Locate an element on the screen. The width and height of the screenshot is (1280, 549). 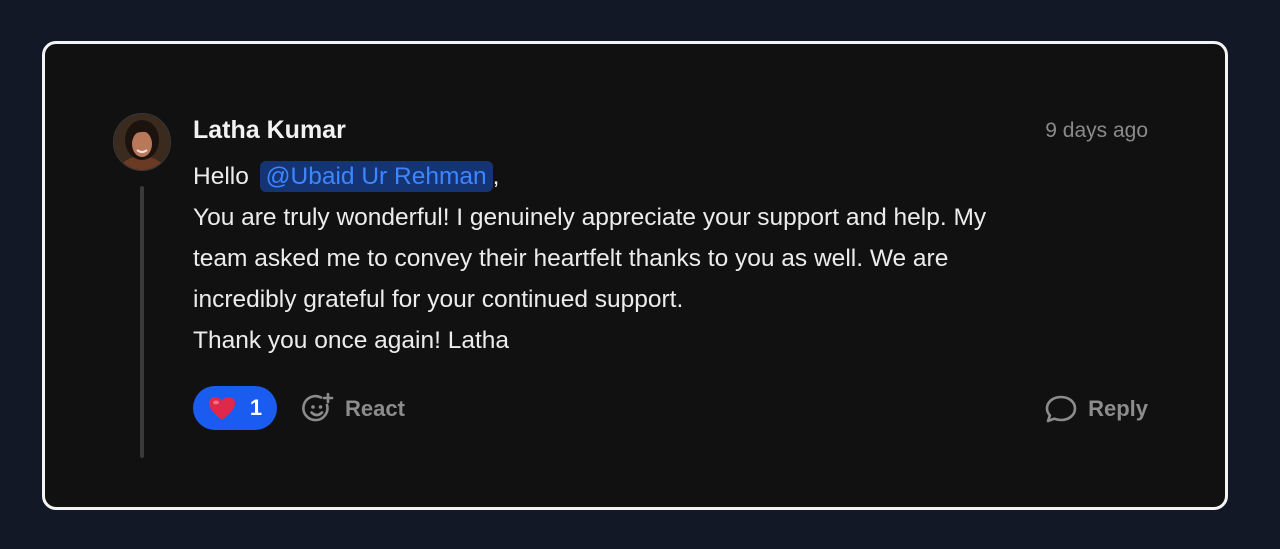
heart-reaction-button: 1 is located at coordinates (235, 408).